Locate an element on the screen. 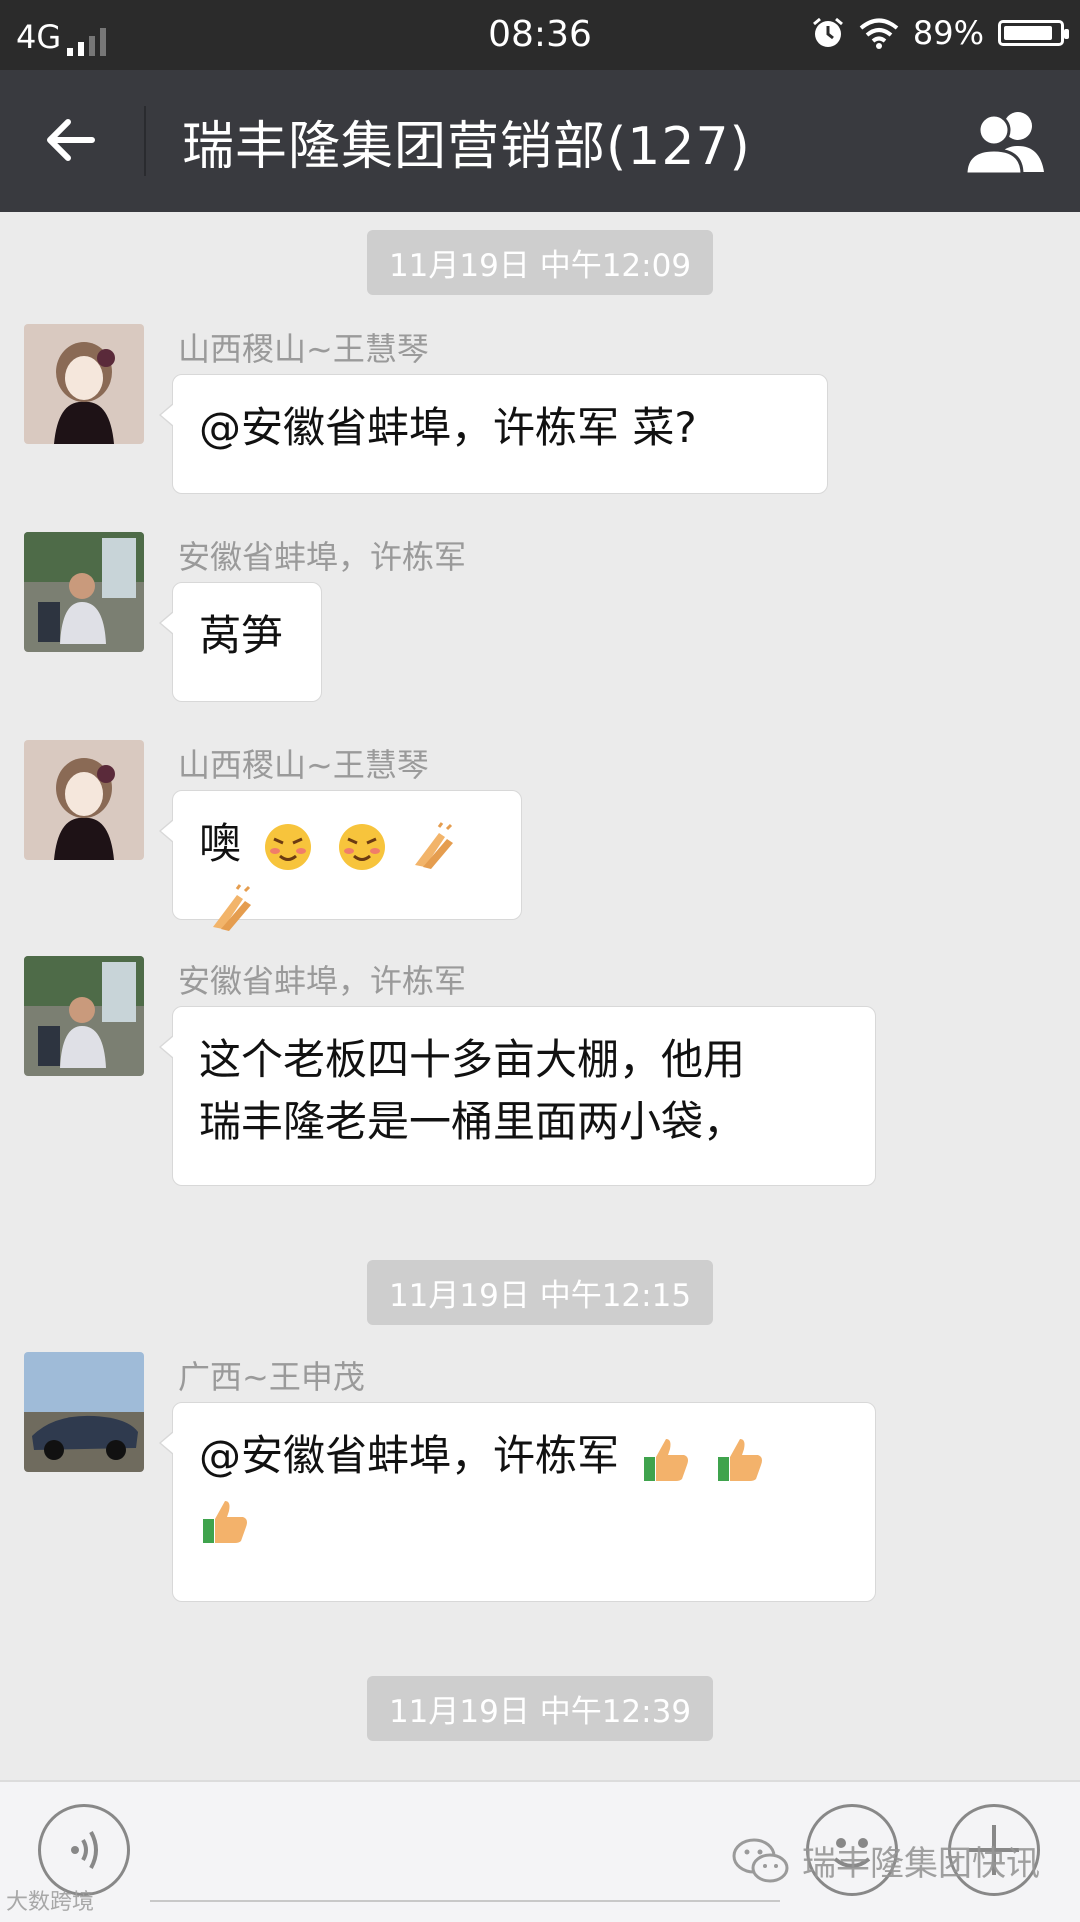  message-text-line: 瑞丰隆老是一桶里面两小袋， is located at coordinates (472, 1121).